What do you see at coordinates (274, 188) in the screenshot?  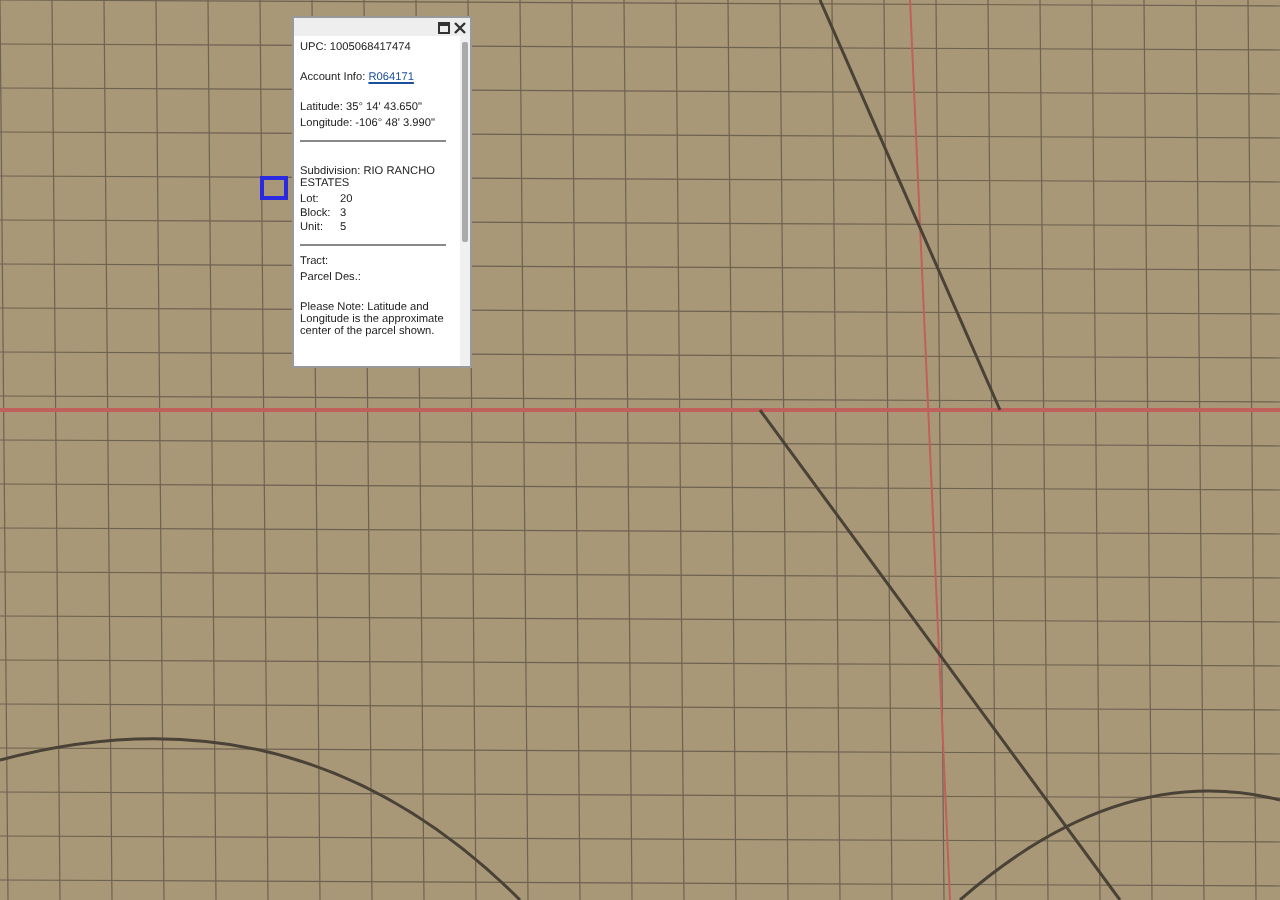 I see `parcel-outline` at bounding box center [274, 188].